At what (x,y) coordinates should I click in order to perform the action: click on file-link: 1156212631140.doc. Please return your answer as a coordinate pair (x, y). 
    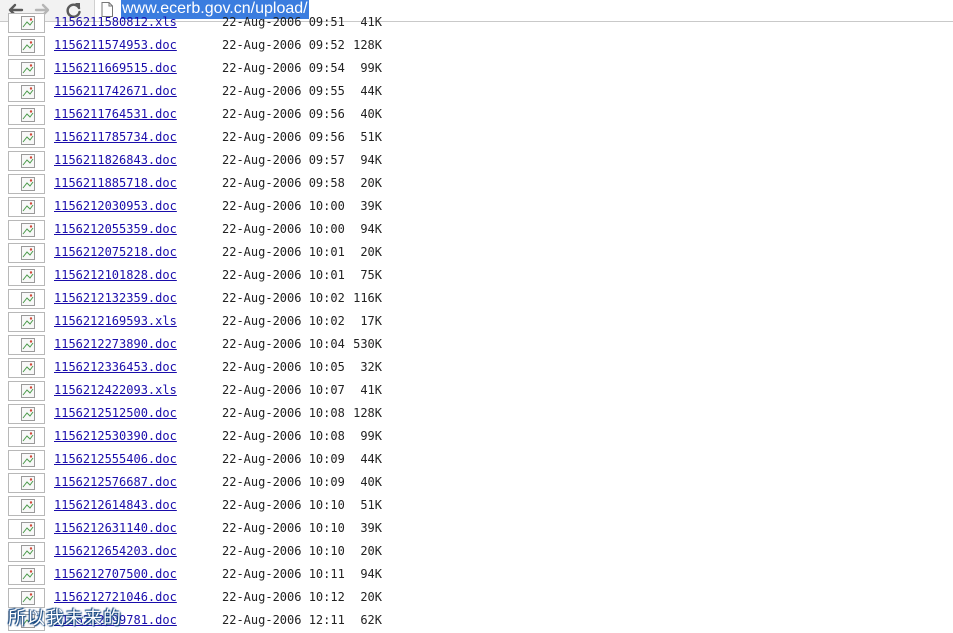
    Looking at the image, I should click on (115, 528).